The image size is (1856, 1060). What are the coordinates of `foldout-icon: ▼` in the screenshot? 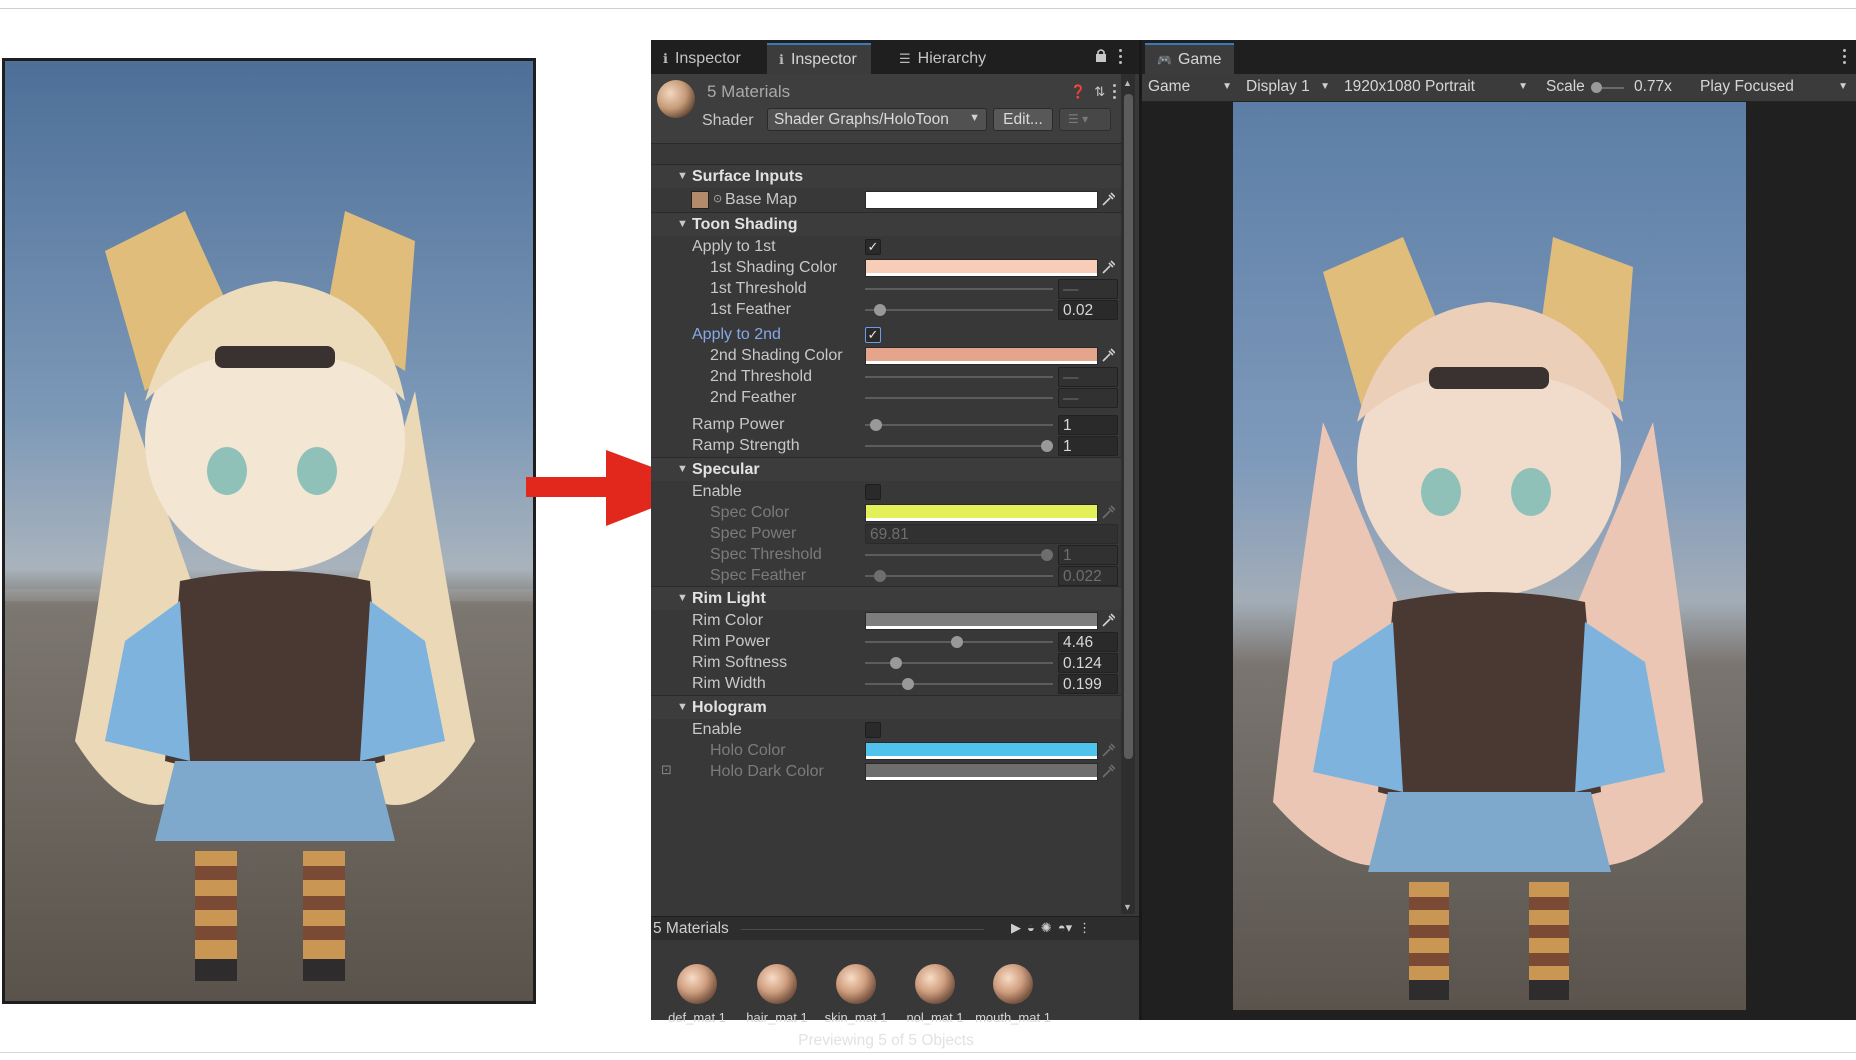 It's located at (682, 224).